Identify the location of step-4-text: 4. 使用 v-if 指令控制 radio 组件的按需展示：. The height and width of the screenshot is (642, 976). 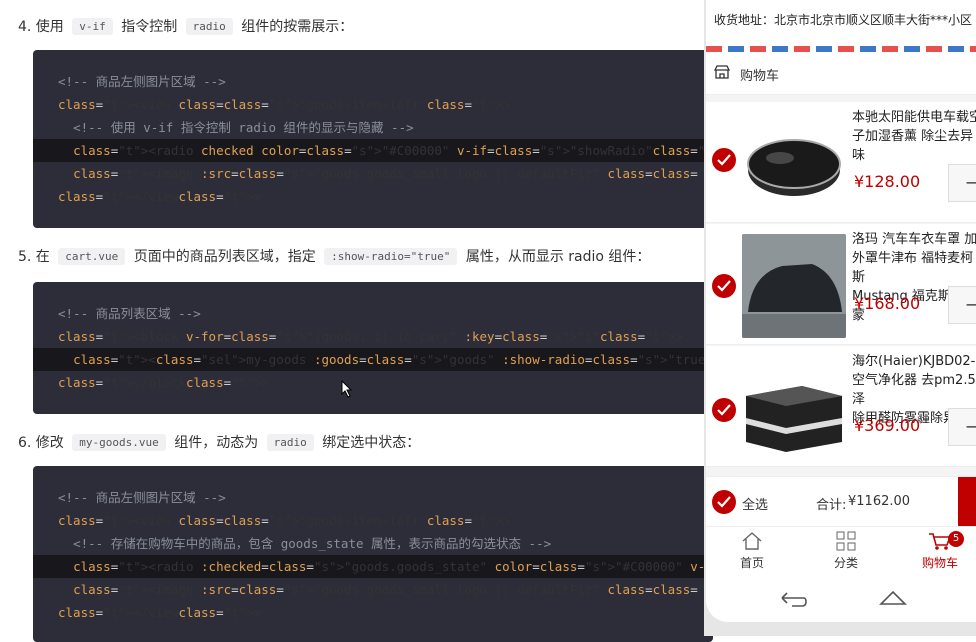
(185, 26).